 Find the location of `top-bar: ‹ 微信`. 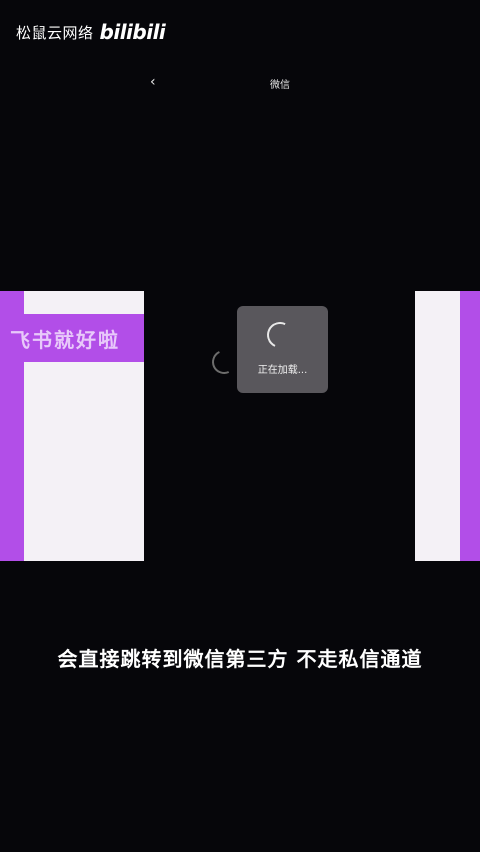

top-bar: ‹ 微信 is located at coordinates (275, 84).